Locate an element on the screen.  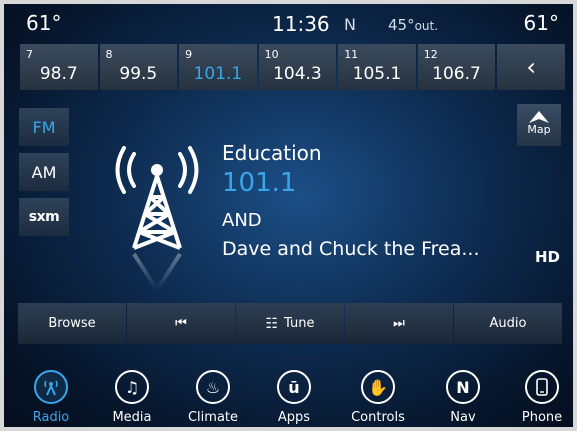
nav-radio-label: Radio is located at coordinates (51, 417).